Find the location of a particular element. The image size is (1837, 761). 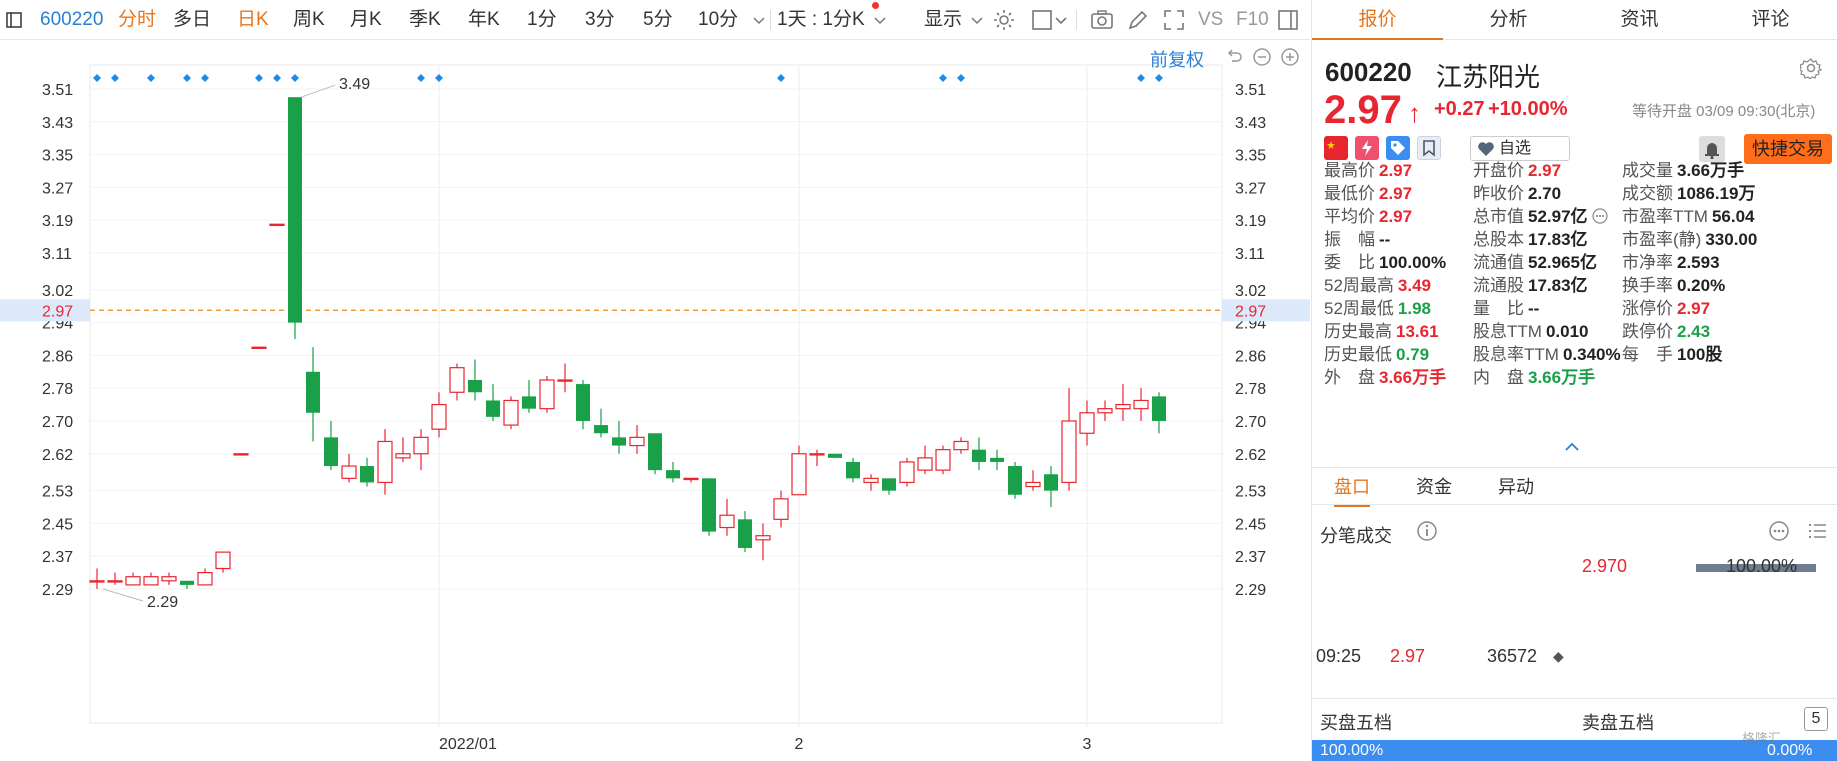

sidebar-toggle-icon is located at coordinates (1288, 20).